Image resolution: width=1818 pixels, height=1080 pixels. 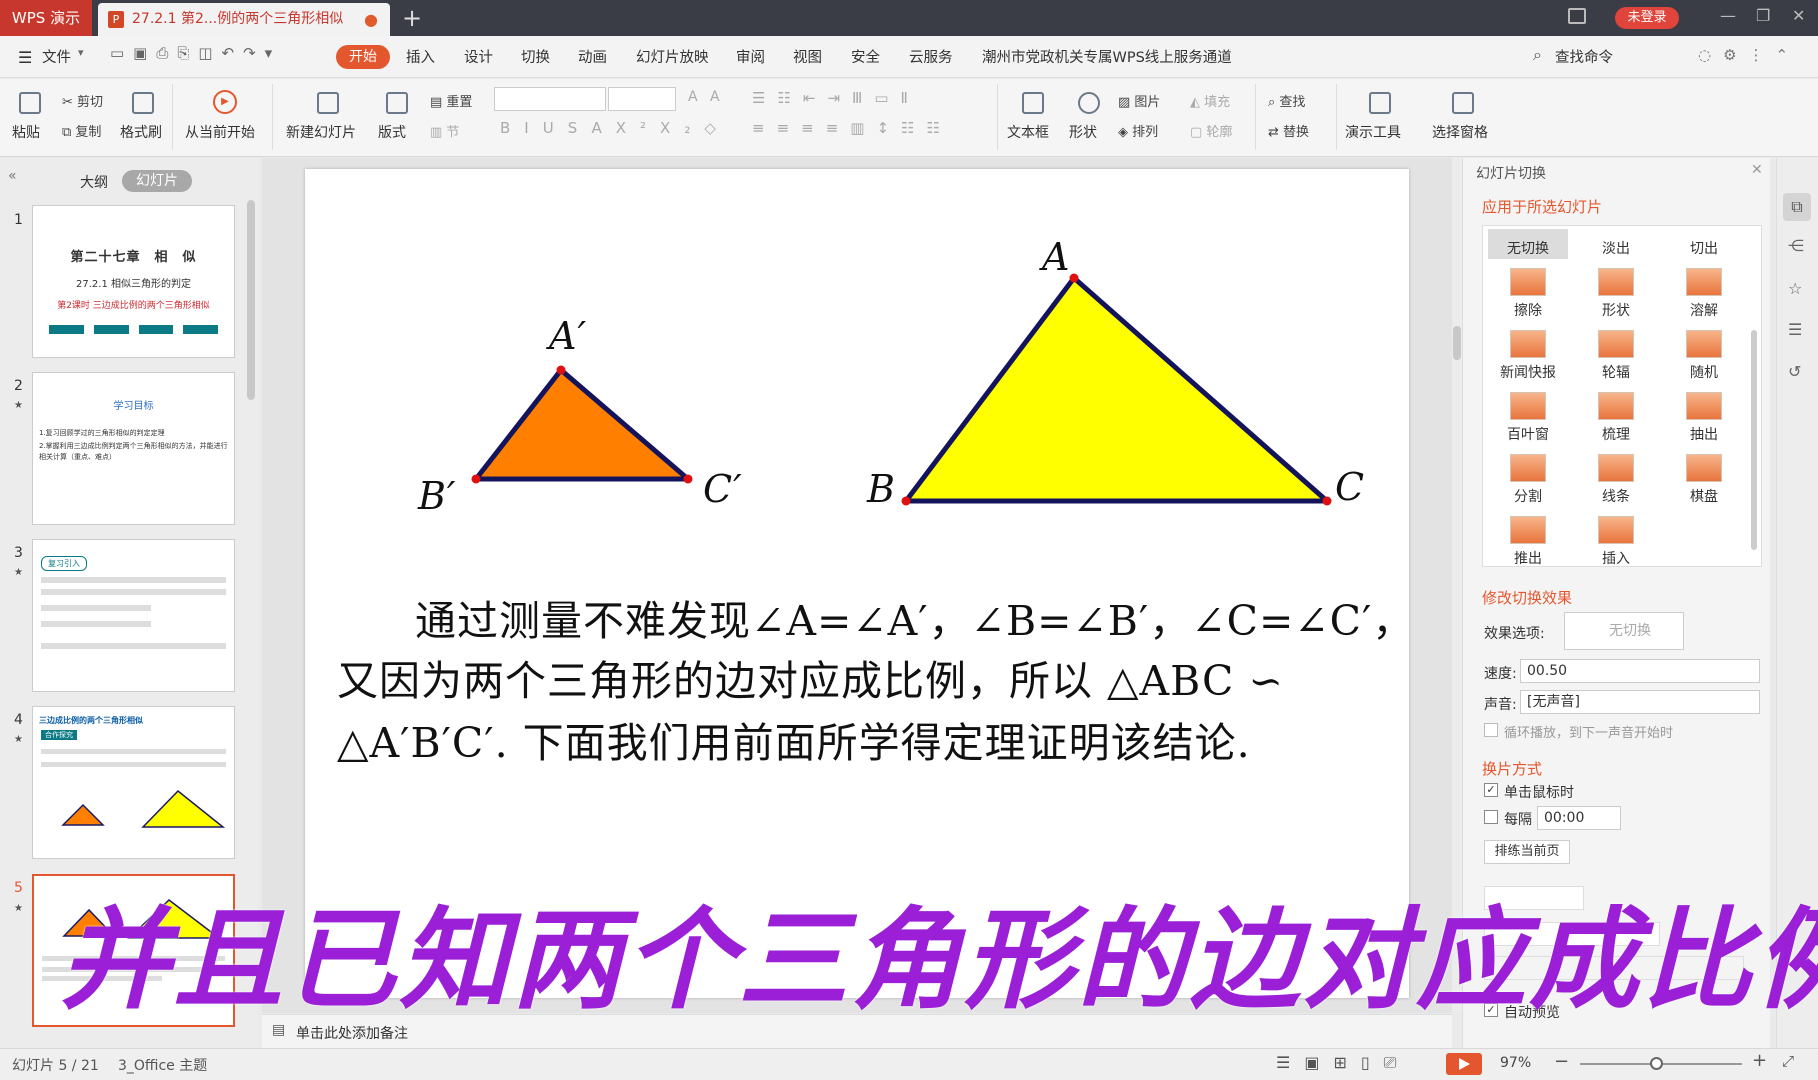 What do you see at coordinates (836, 98) in the screenshot?
I see `paragraph-icons-row1: ☰☷⇤⇥Ⅲ▭Ⅱ` at bounding box center [836, 98].